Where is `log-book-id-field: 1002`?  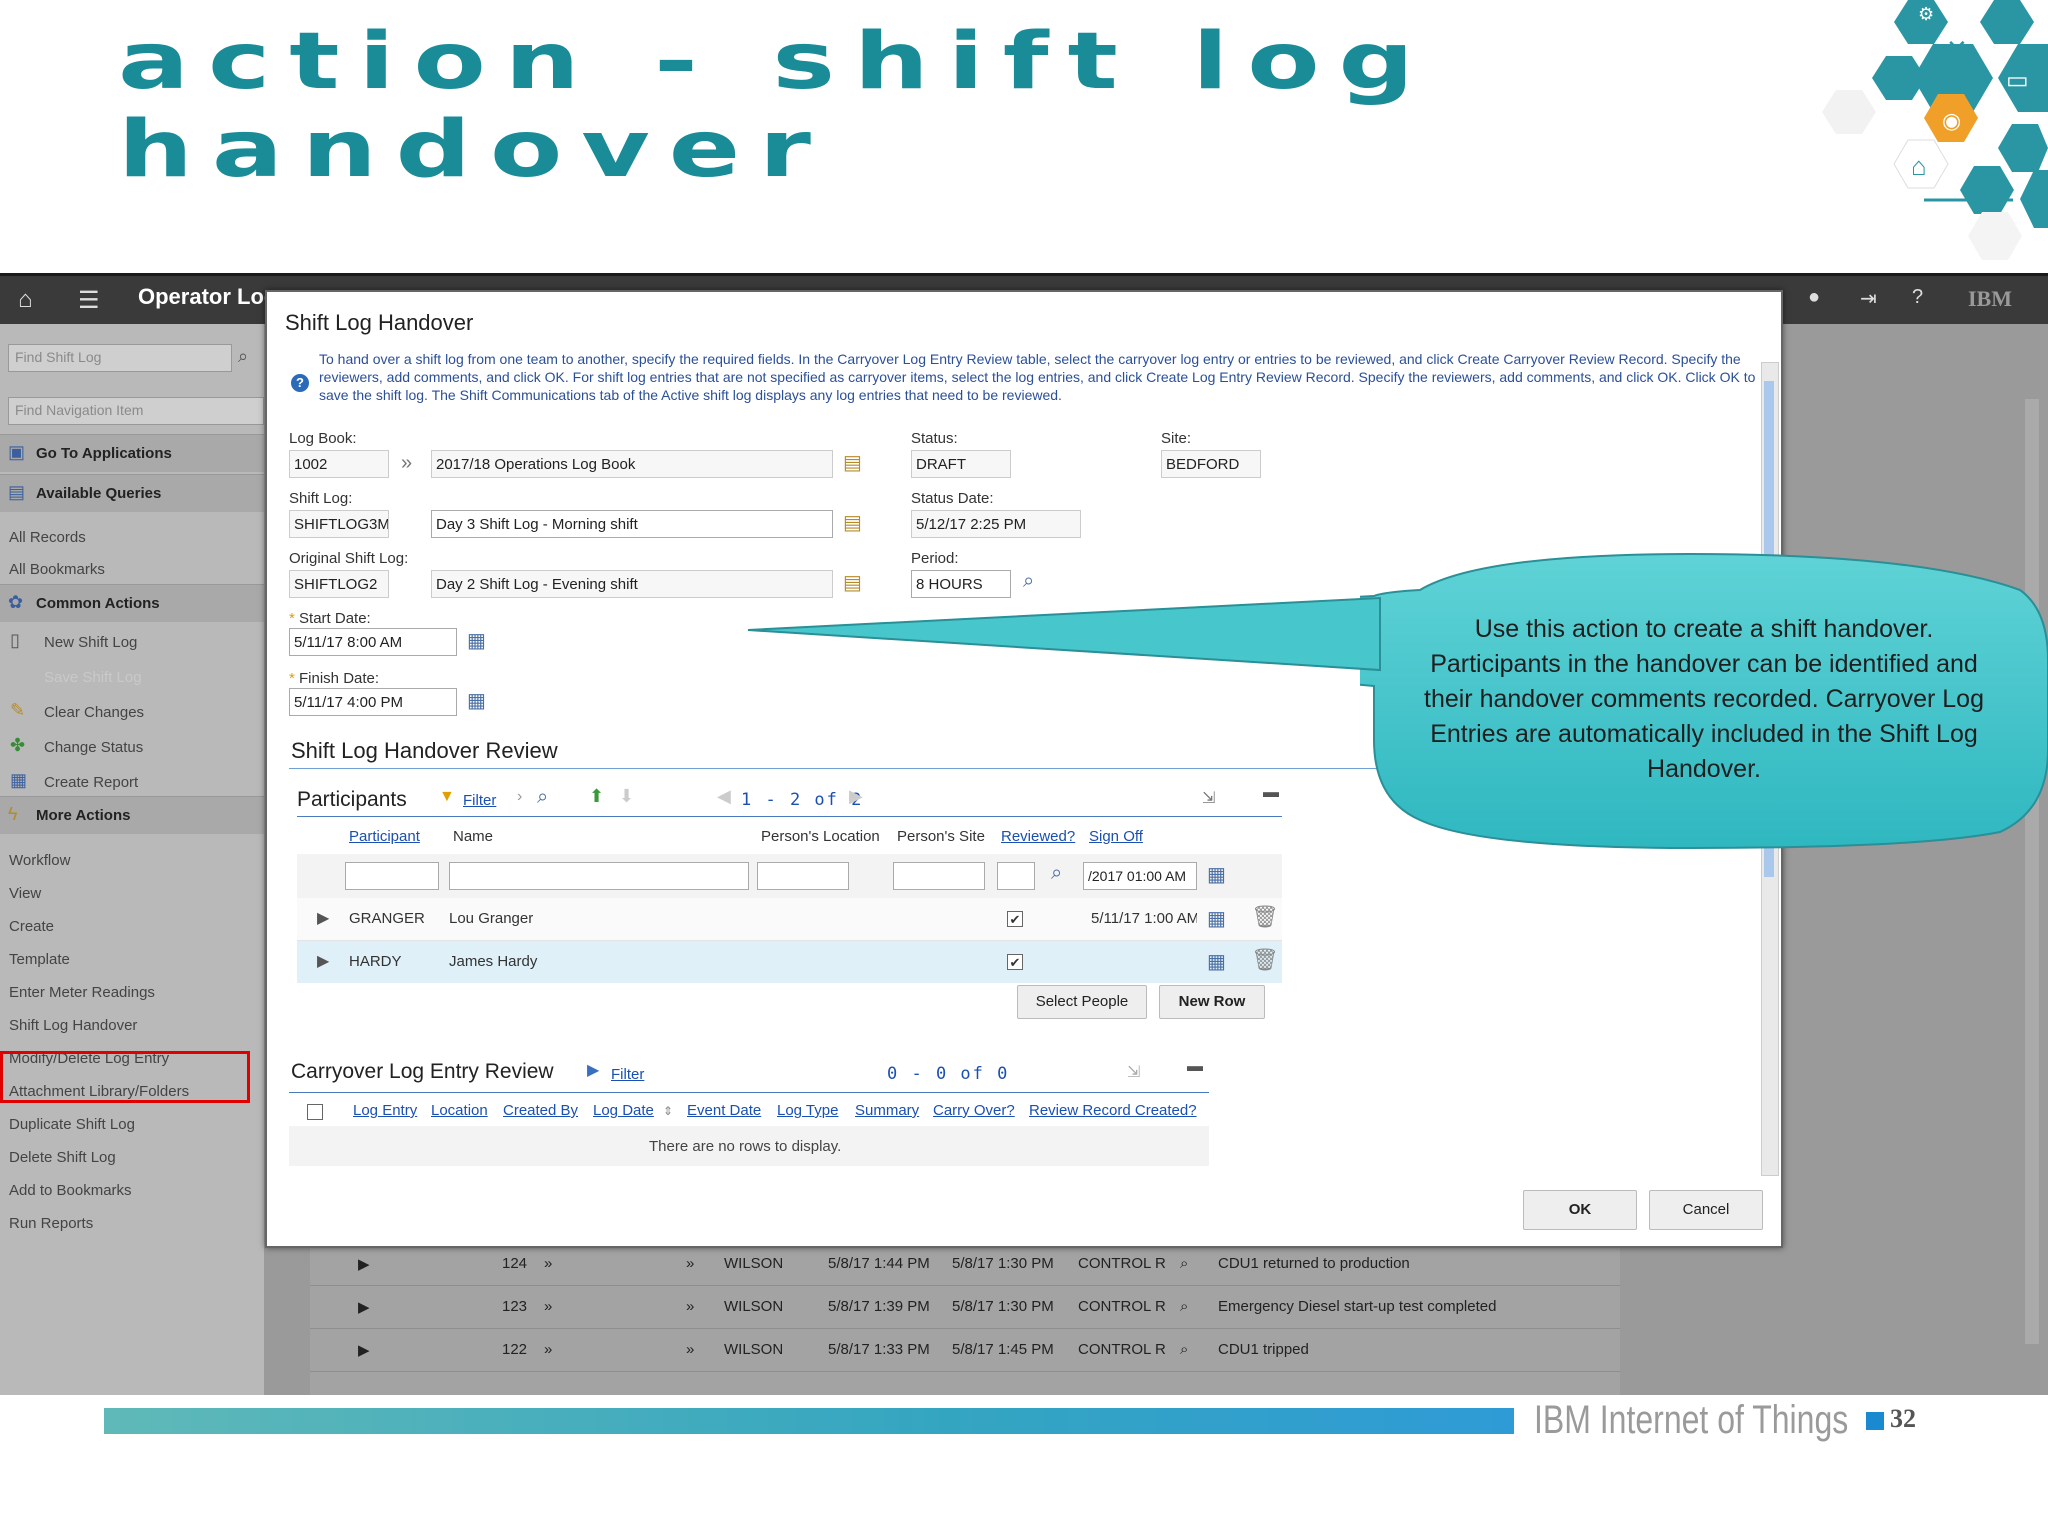 log-book-id-field: 1002 is located at coordinates (339, 464).